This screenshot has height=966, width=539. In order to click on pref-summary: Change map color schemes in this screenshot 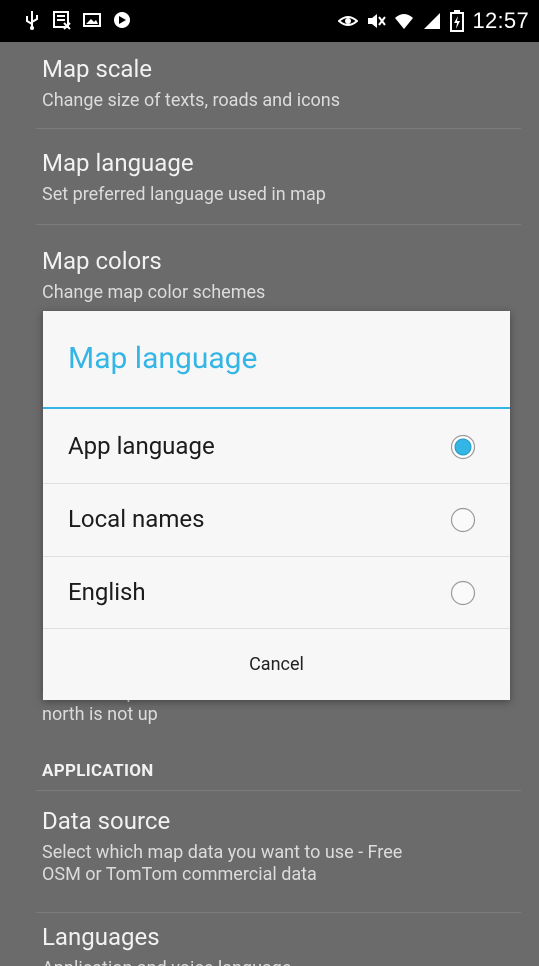, I will do `click(154, 292)`.